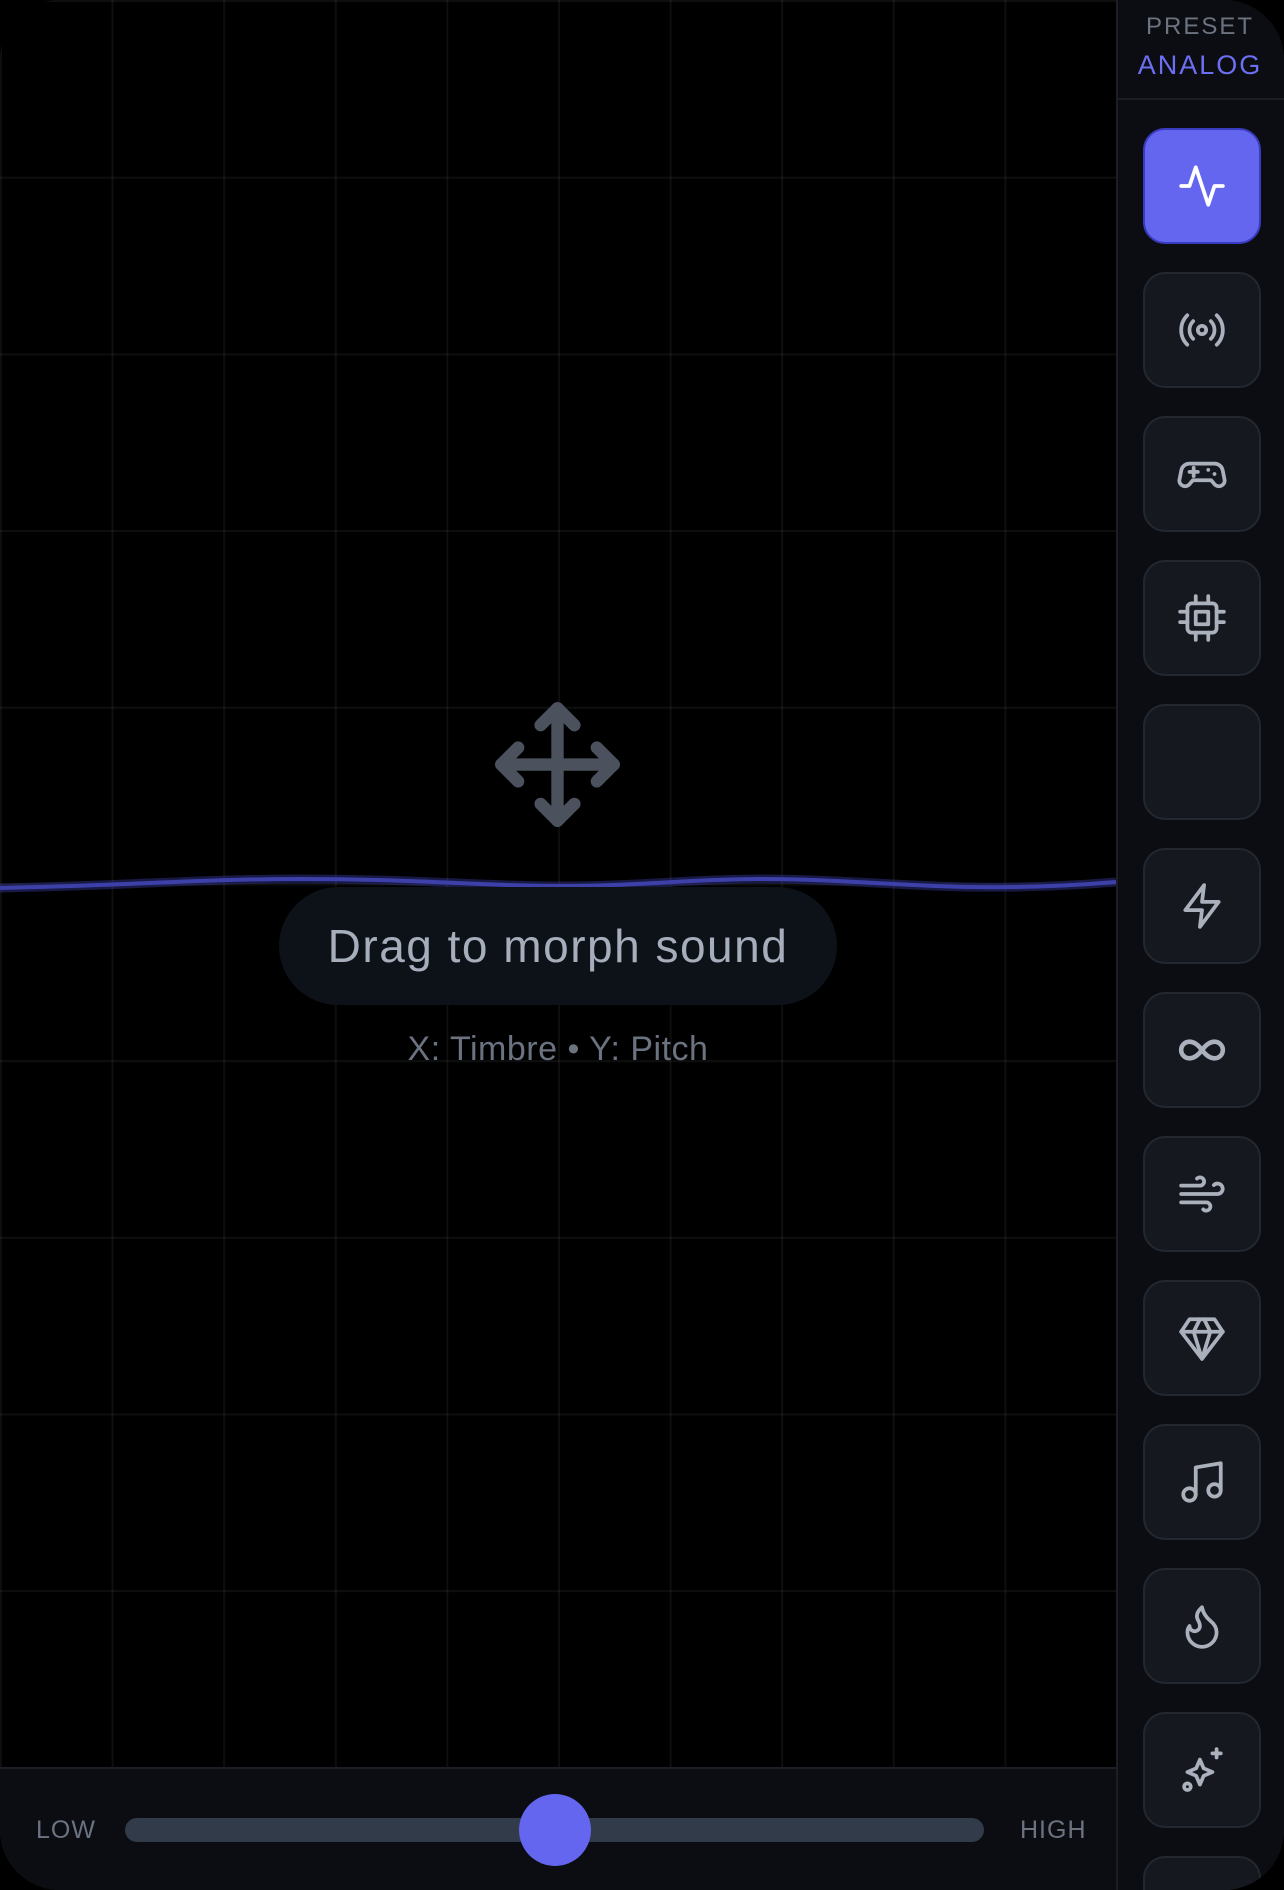  I want to click on preset-button-electric, so click(1202, 906).